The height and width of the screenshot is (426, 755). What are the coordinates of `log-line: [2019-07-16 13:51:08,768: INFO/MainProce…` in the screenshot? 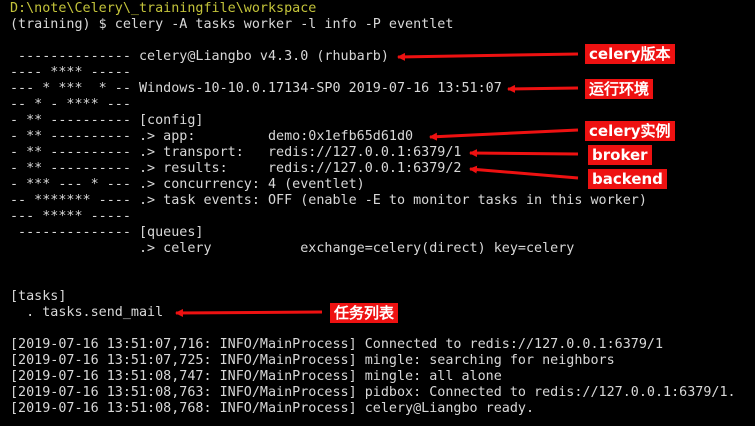 It's located at (272, 408).